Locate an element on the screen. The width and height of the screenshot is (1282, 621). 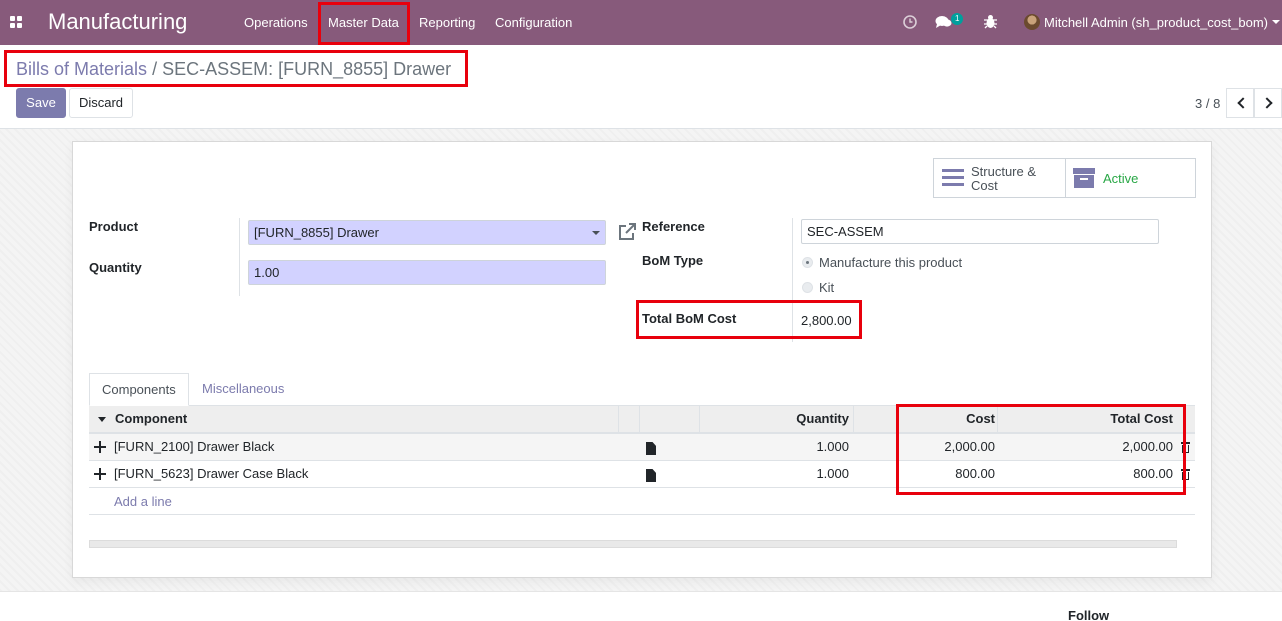
column-component: Component is located at coordinates (151, 419).